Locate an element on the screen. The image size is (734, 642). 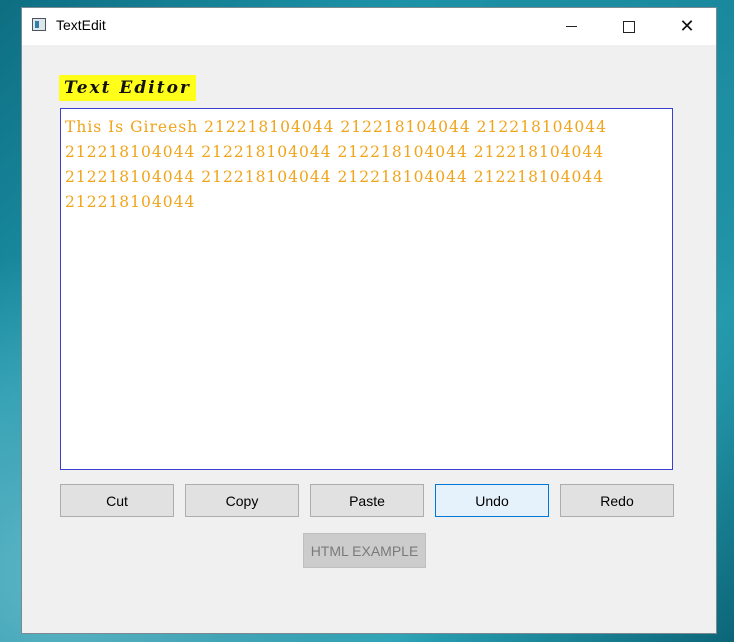
cut-button: Cut is located at coordinates (117, 500).